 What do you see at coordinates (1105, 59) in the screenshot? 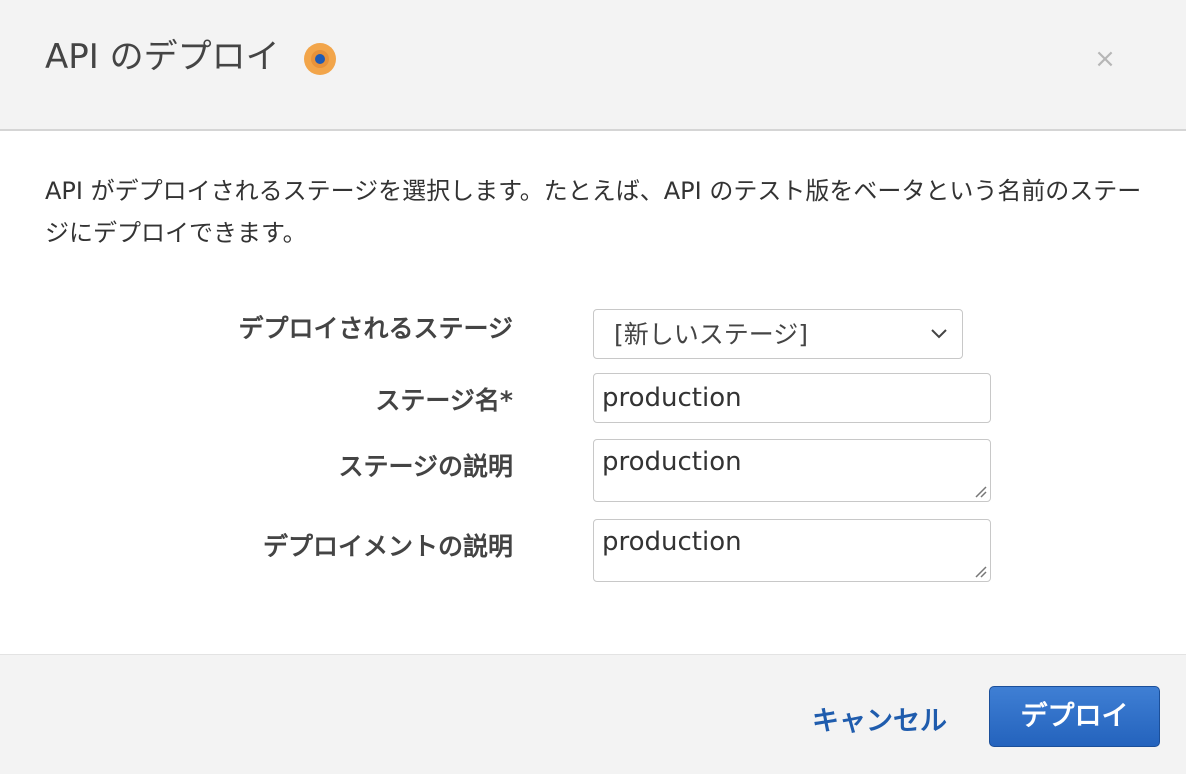
I see `close-icon: ×` at bounding box center [1105, 59].